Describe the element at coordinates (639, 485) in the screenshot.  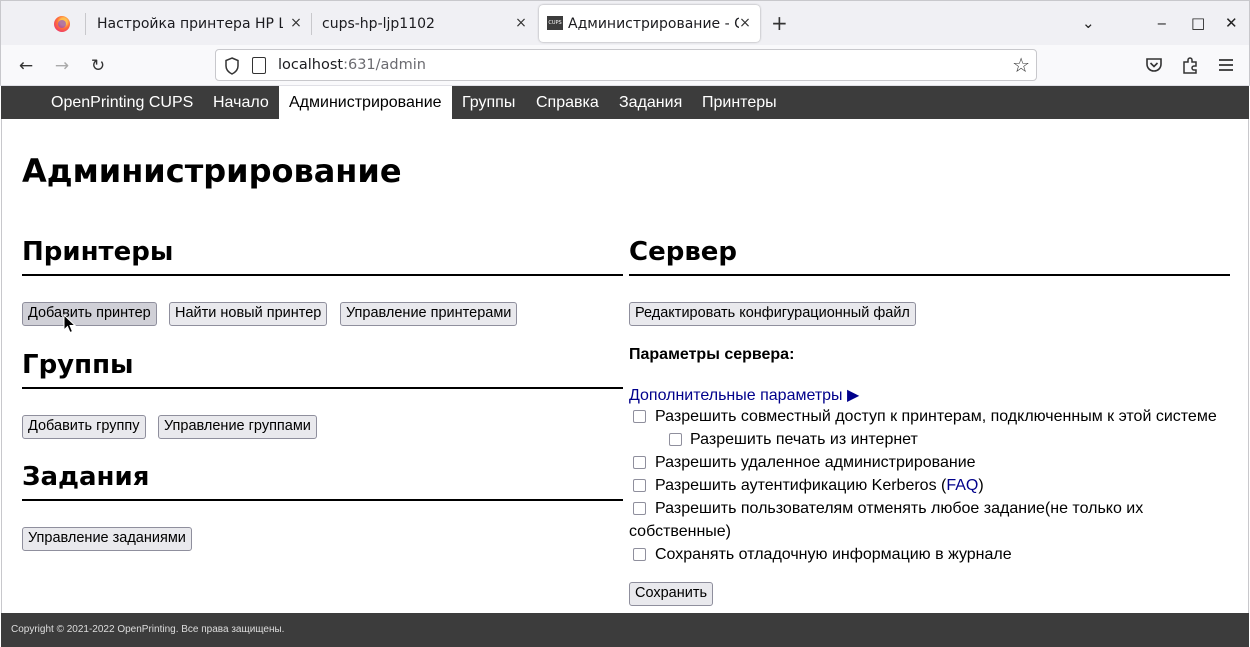
I see `kerberos-checkbox` at that location.